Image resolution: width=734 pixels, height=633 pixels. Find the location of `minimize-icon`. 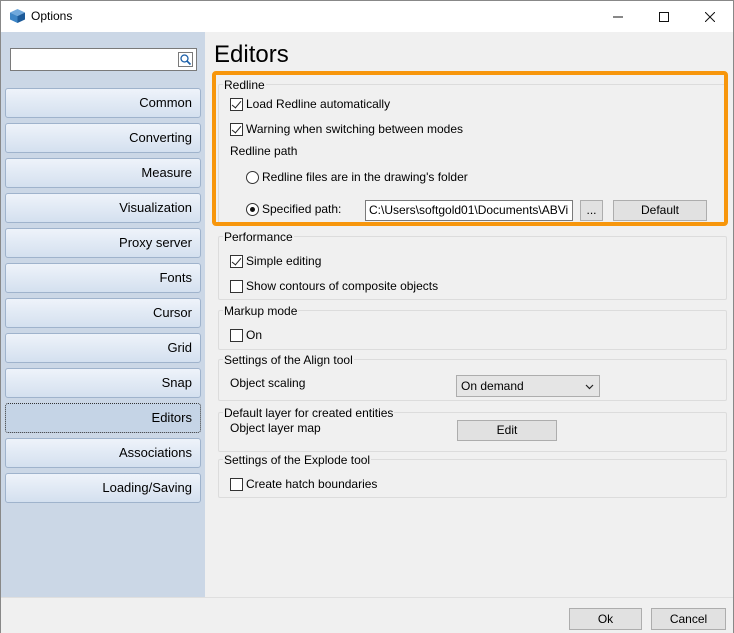

minimize-icon is located at coordinates (618, 16).